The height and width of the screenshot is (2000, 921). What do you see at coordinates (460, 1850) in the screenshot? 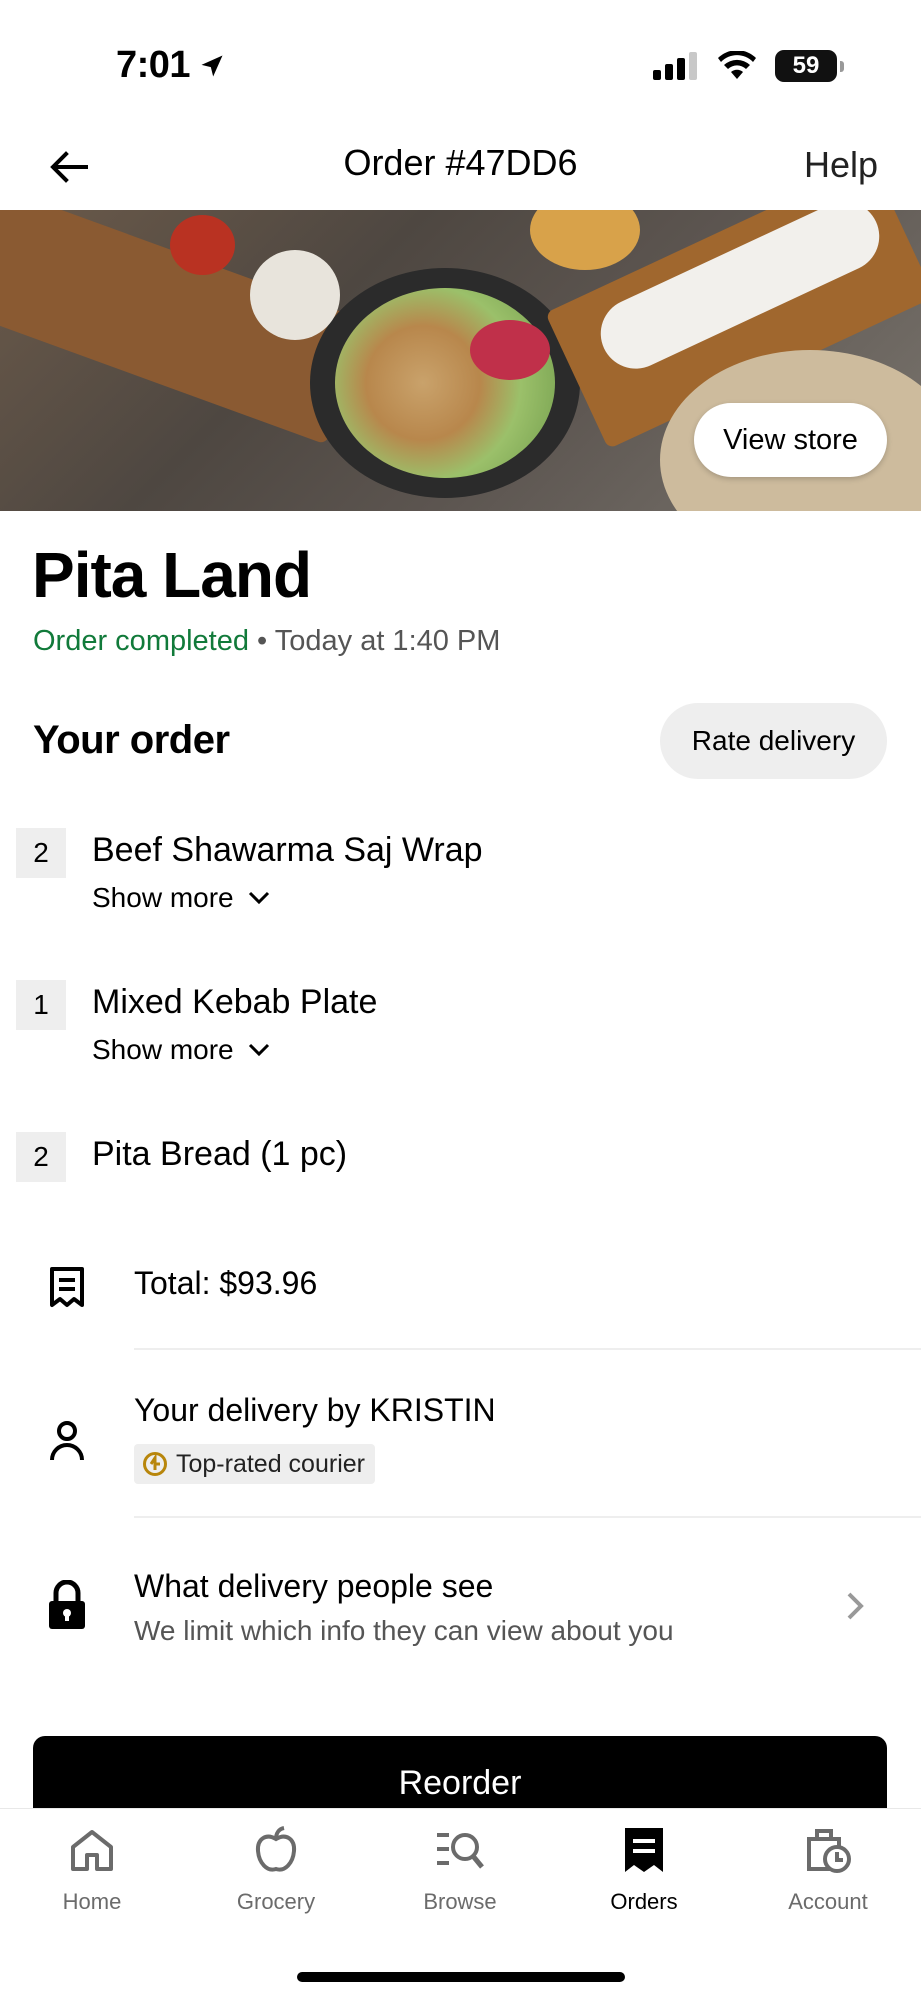
I see `browse-icon` at bounding box center [460, 1850].